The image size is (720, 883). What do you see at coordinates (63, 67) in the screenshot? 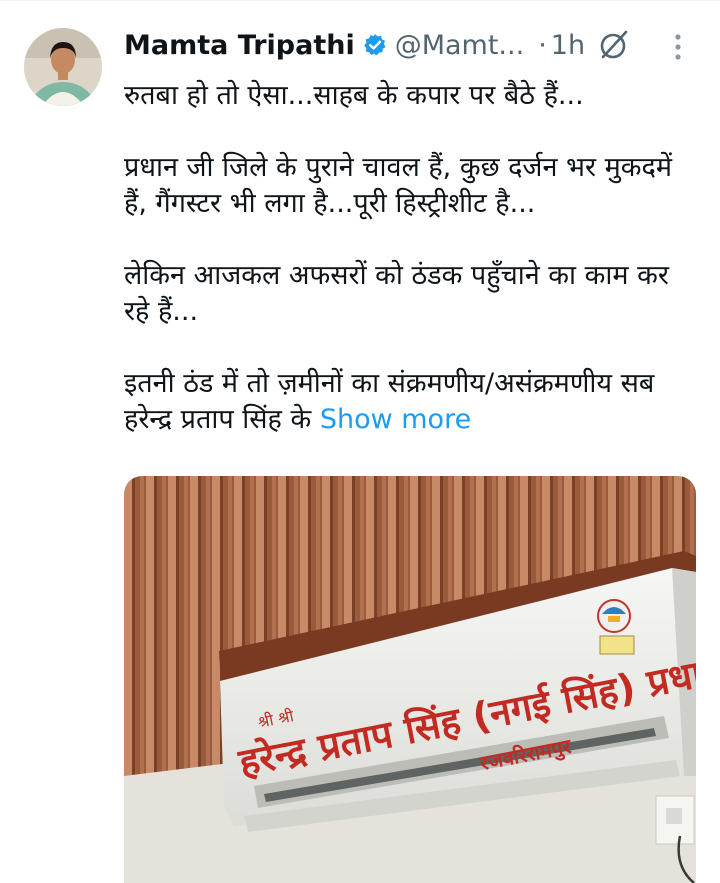
I see `avatar` at bounding box center [63, 67].